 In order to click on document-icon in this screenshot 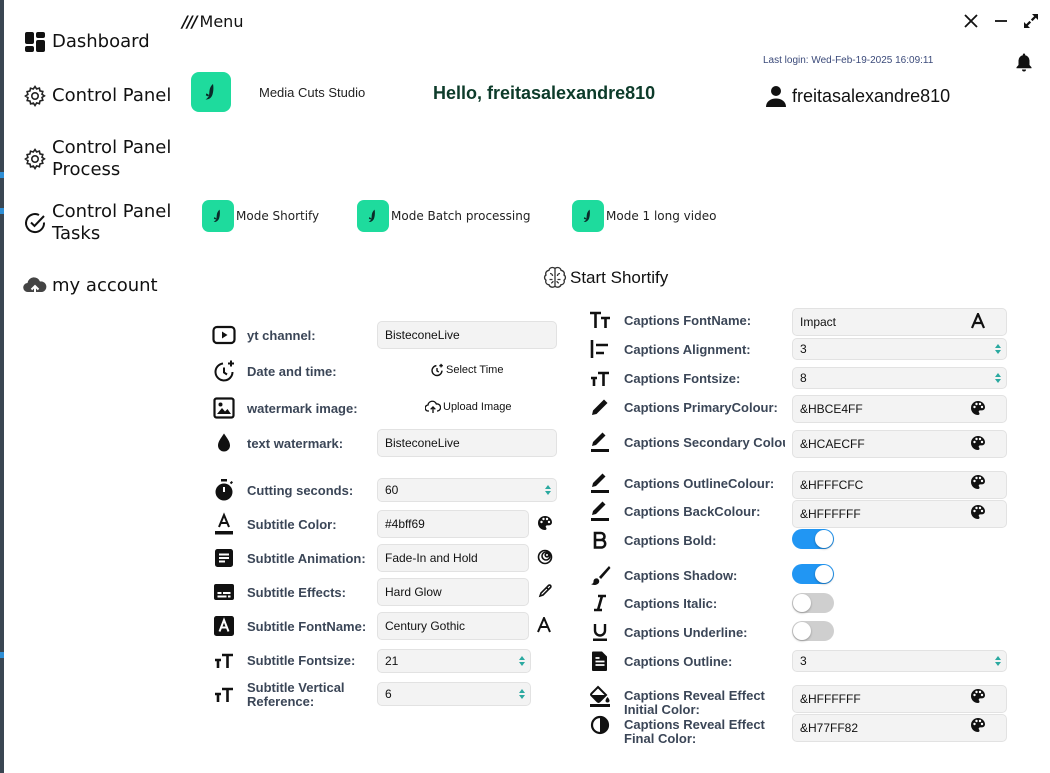, I will do `click(600, 661)`.